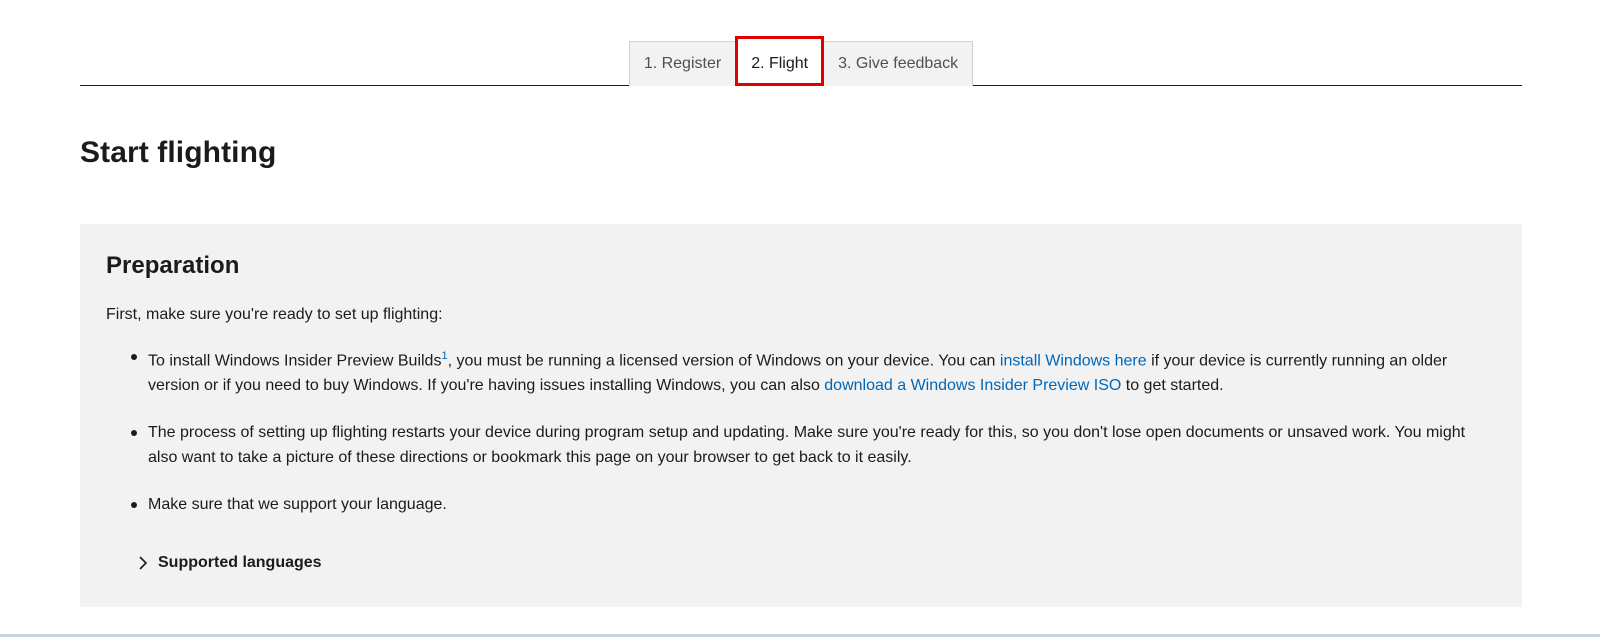 This screenshot has width=1600, height=637. Describe the element at coordinates (780, 63) in the screenshot. I see `tab-flight-label: 2. Flight` at that location.